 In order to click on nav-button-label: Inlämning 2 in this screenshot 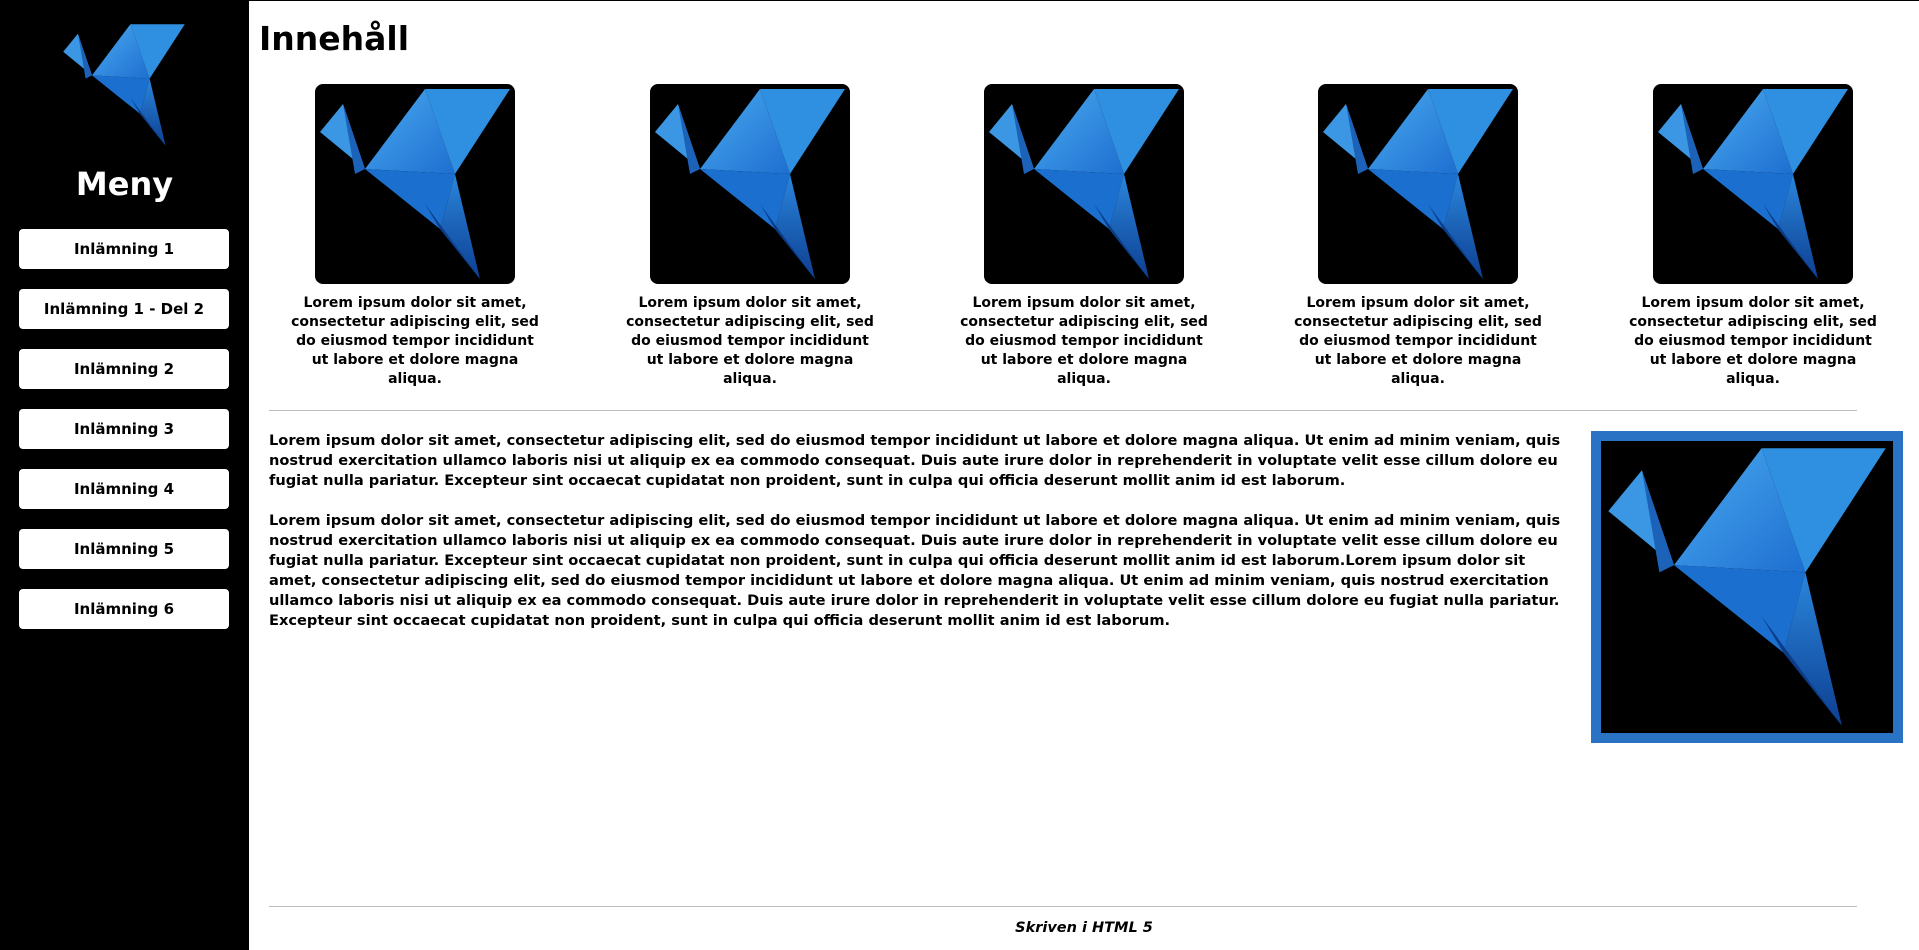, I will do `click(124, 369)`.